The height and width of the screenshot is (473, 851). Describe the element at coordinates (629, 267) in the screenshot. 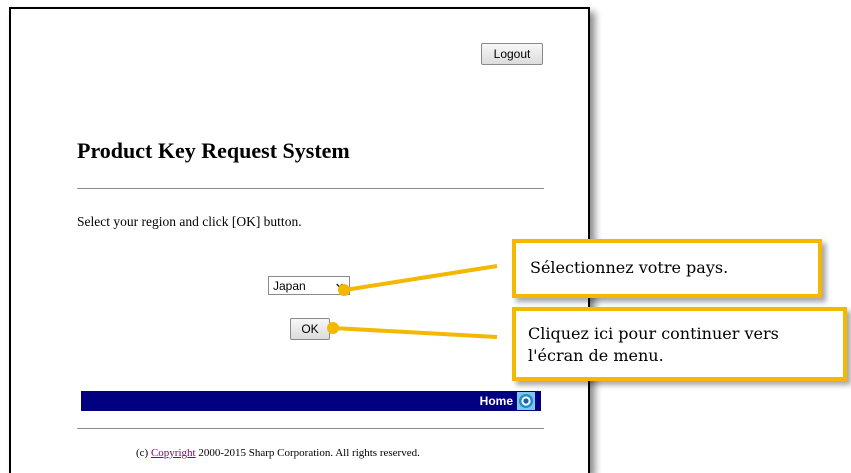

I see `callout-select-country-text: Sélectionnez votre pays.` at that location.